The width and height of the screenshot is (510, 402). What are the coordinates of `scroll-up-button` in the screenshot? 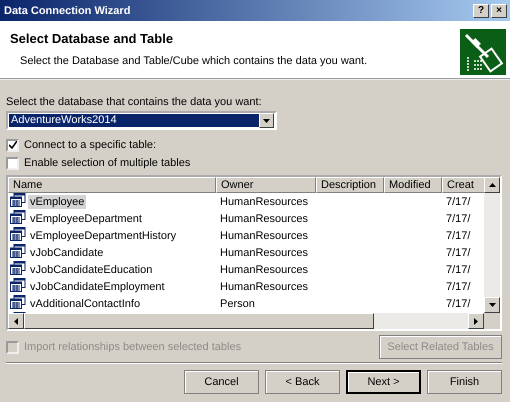 It's located at (492, 185).